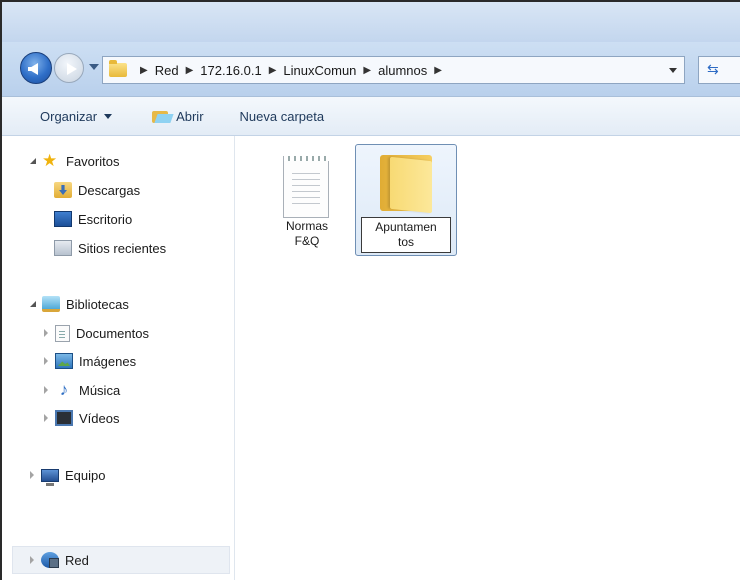 This screenshot has width=740, height=580. I want to click on open-button: Abrir, so click(178, 116).